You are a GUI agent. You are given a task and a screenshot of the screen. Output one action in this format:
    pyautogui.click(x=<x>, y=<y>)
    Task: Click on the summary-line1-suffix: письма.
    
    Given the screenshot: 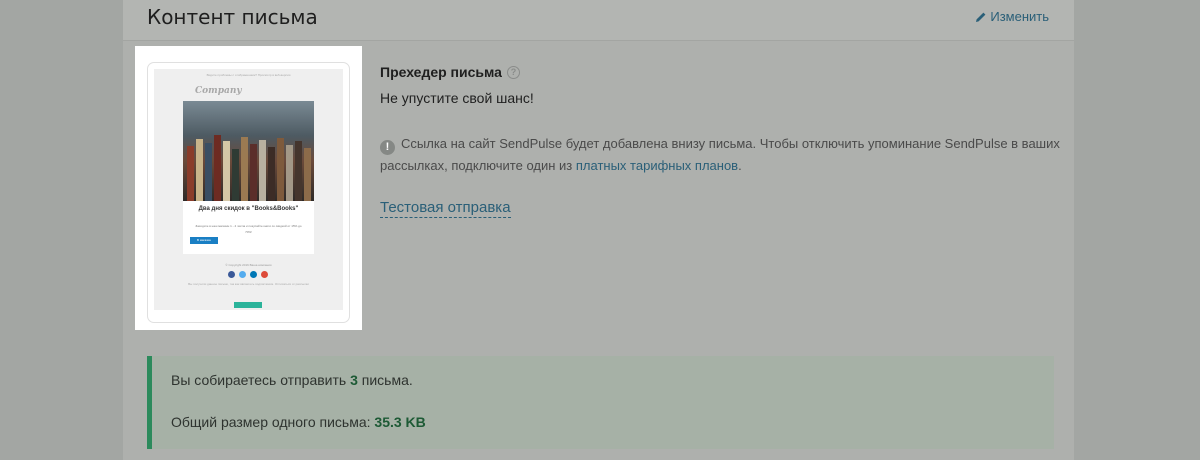 What is the action you would take?
    pyautogui.click(x=387, y=380)
    